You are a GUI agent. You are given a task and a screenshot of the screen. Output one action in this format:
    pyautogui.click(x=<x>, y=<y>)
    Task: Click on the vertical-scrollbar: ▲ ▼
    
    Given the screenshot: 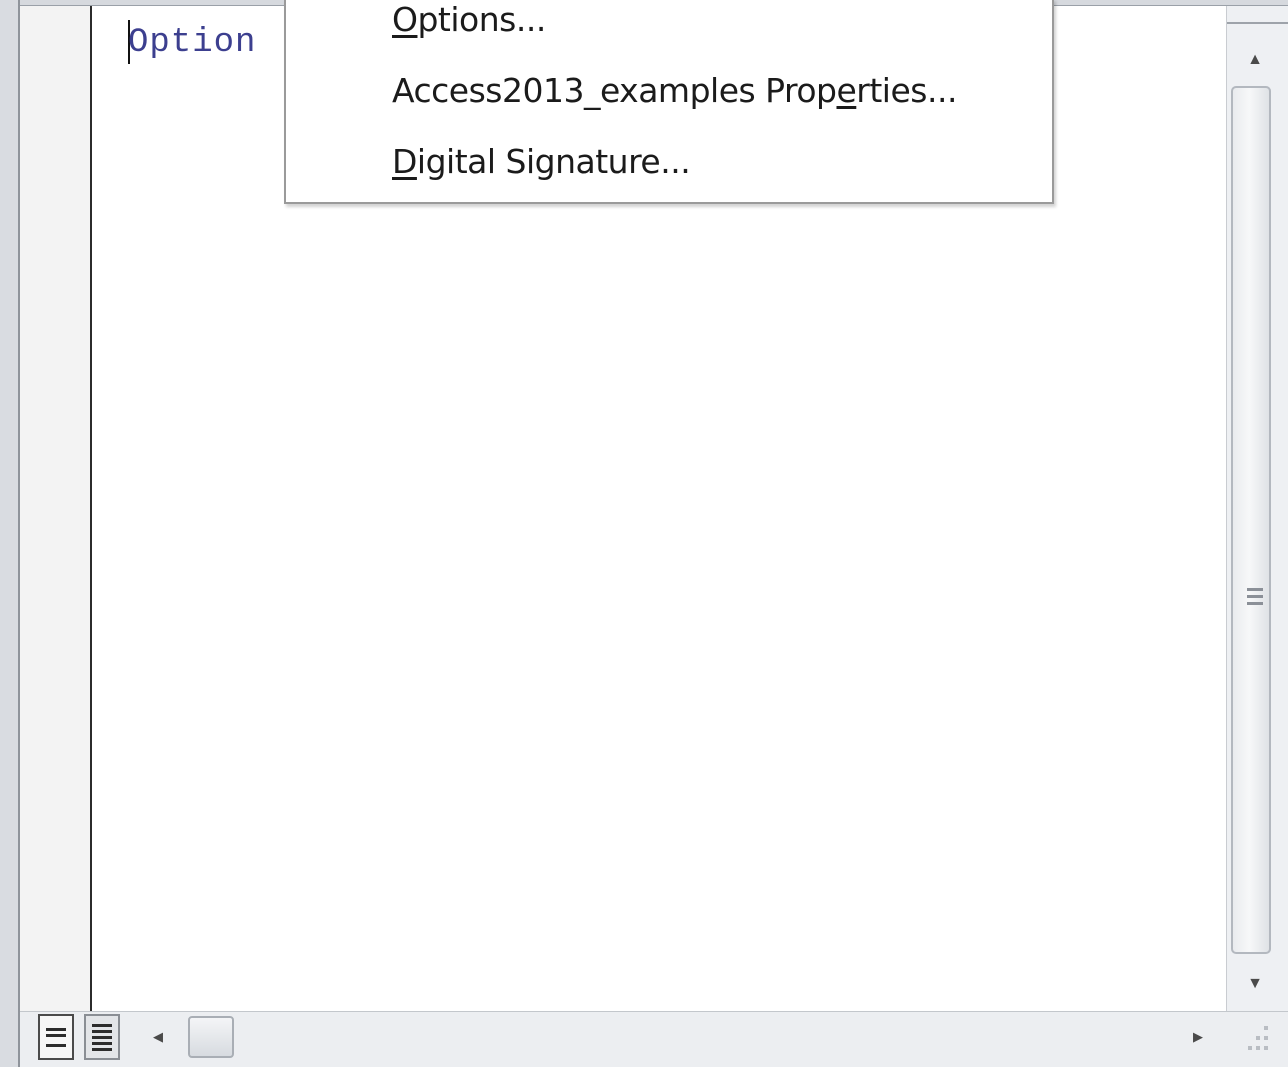 What is the action you would take?
    pyautogui.click(x=1257, y=508)
    